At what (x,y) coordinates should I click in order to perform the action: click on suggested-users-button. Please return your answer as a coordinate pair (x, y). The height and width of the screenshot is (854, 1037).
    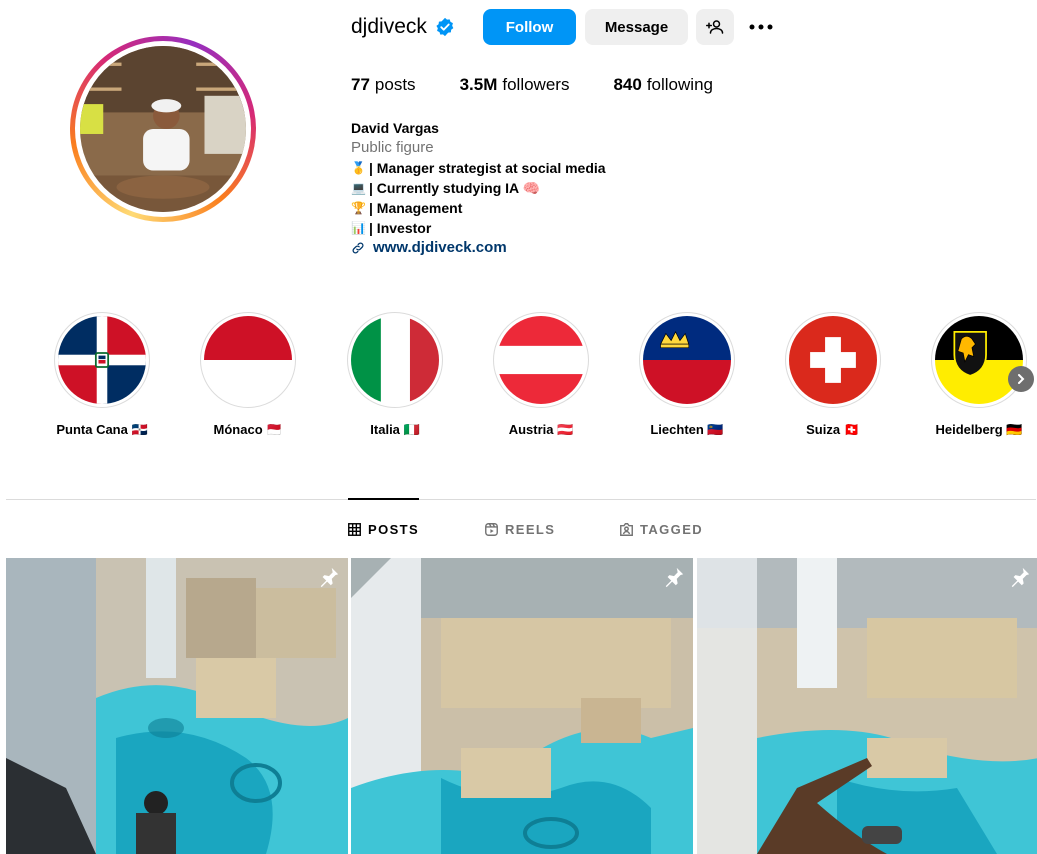
    Looking at the image, I should click on (715, 27).